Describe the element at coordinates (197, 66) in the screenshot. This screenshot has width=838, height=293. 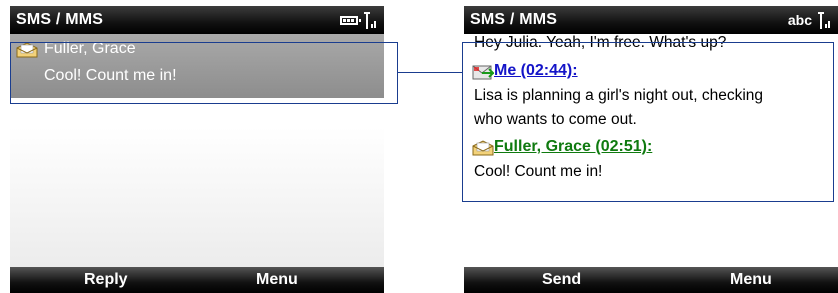
I see `message-list-item: Fuller, Grace Cool! Count me in!` at that location.